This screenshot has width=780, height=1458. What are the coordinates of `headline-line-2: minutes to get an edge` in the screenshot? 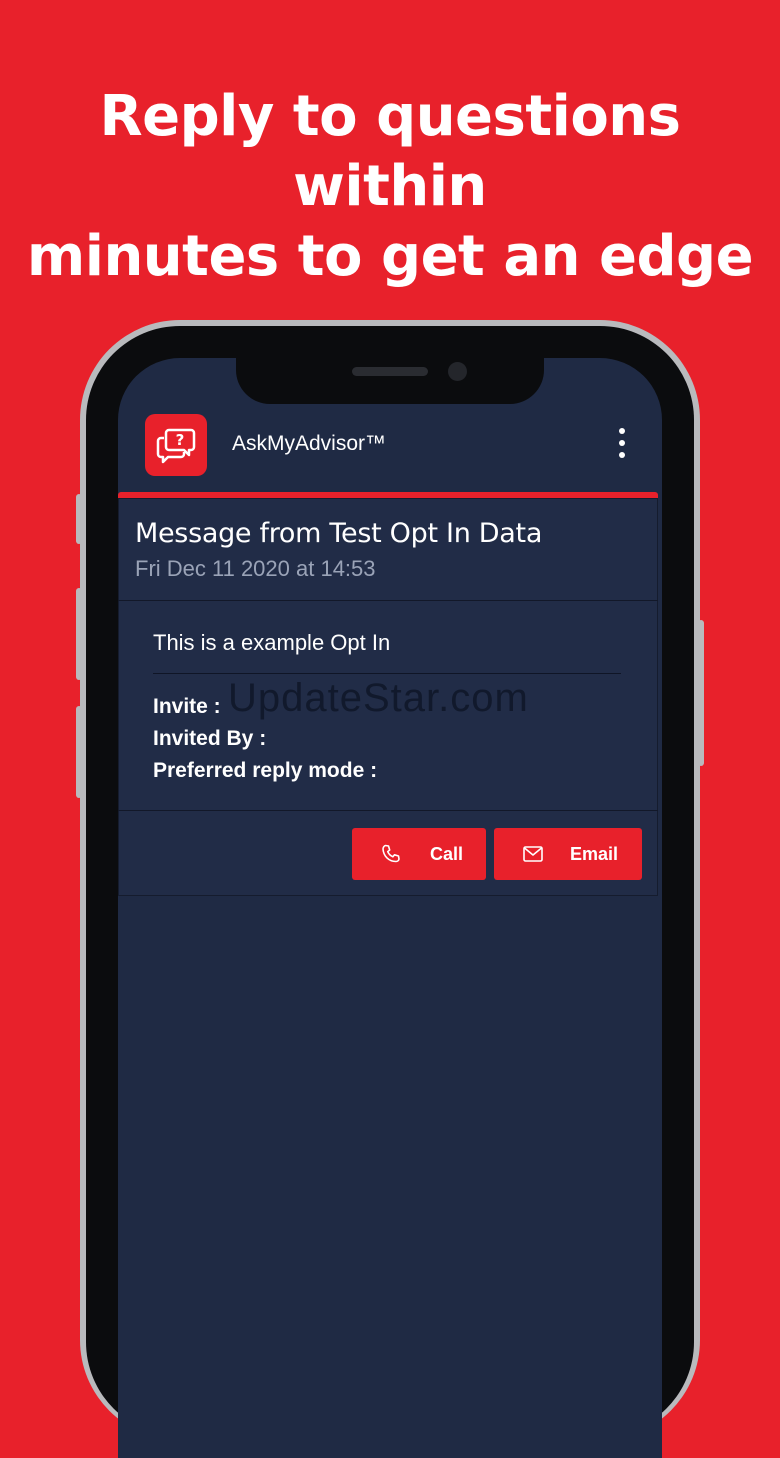 It's located at (390, 256).